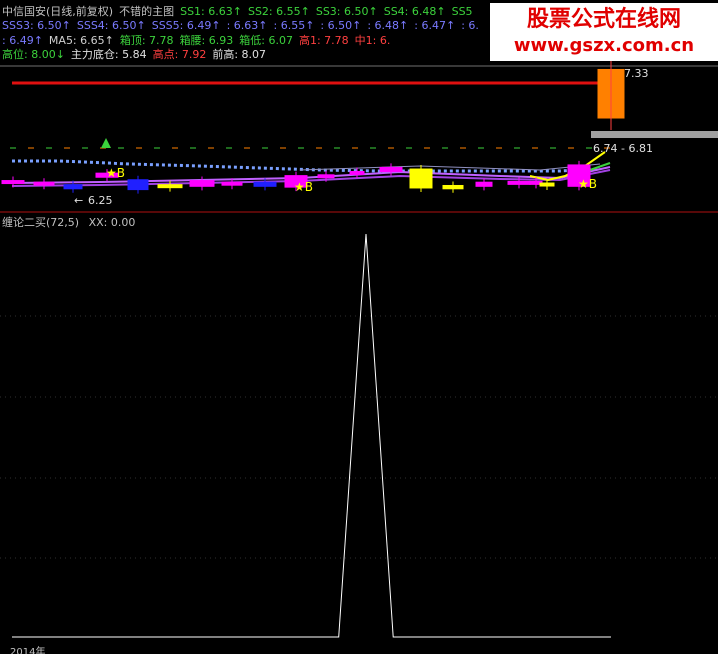  Describe the element at coordinates (106, 143) in the screenshot. I see `green-up-arrow-icon` at that location.